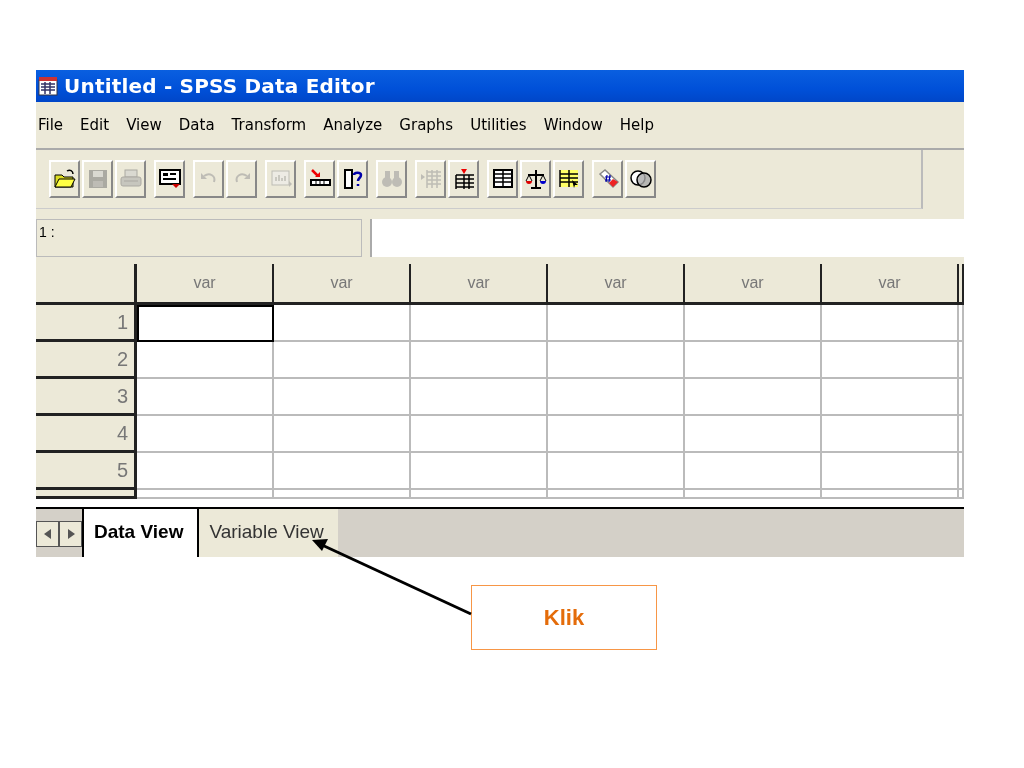 Image resolution: width=1024 pixels, height=768 pixels. I want to click on sheet-tab: Data View, so click(140, 533).